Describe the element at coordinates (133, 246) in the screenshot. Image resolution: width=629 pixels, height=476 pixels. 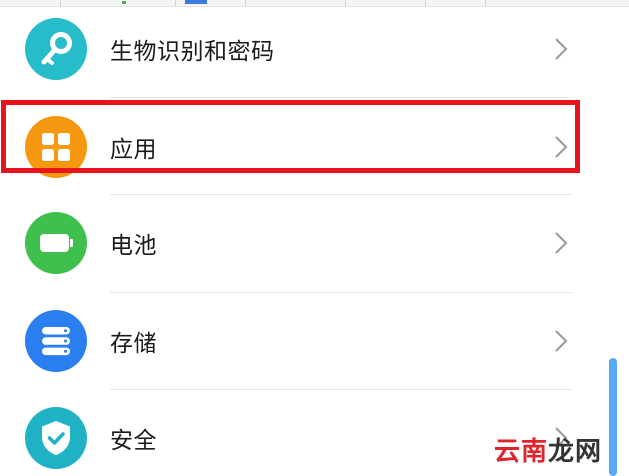
I see `settings-item-label: 电池` at that location.